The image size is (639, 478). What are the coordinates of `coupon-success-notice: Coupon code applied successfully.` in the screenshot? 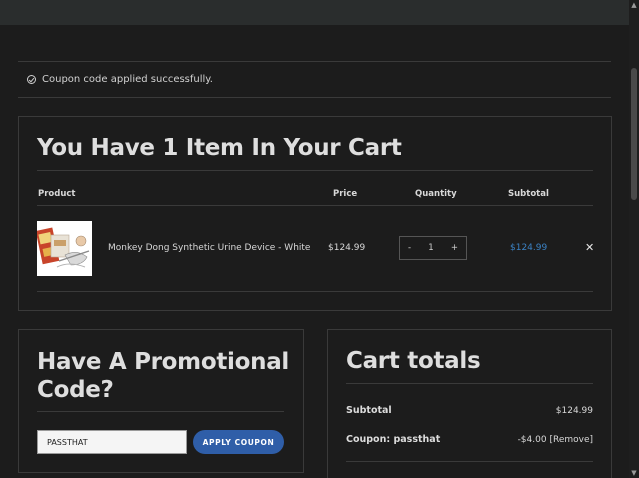 It's located at (314, 79).